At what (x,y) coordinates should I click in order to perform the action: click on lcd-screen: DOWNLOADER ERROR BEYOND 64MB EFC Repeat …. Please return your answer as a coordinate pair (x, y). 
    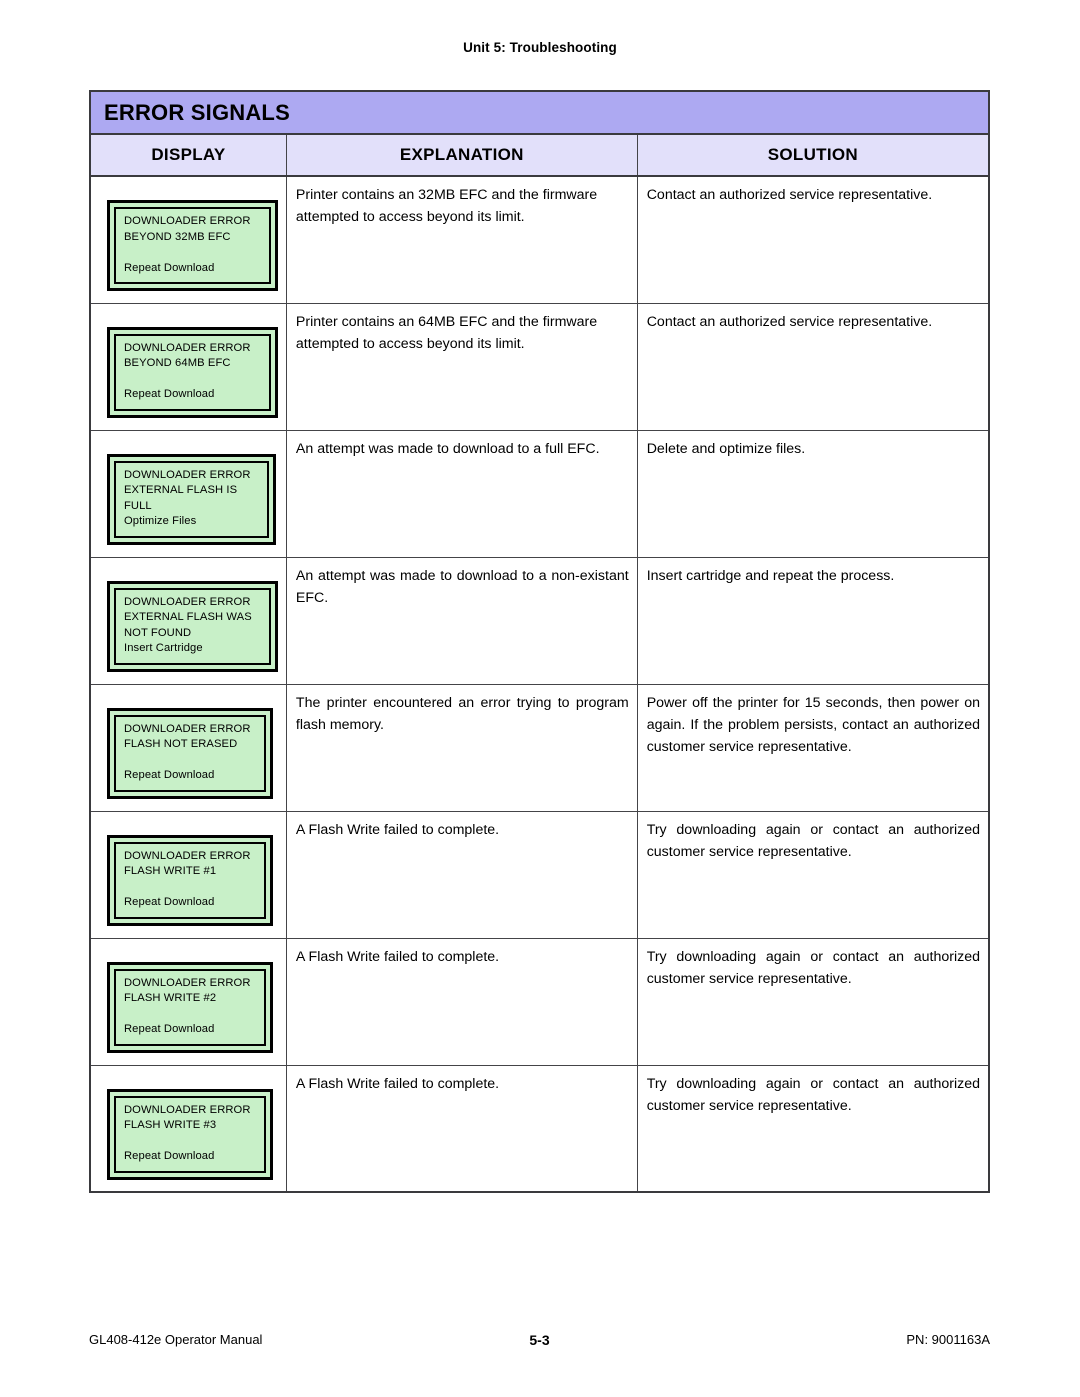
    Looking at the image, I should click on (192, 372).